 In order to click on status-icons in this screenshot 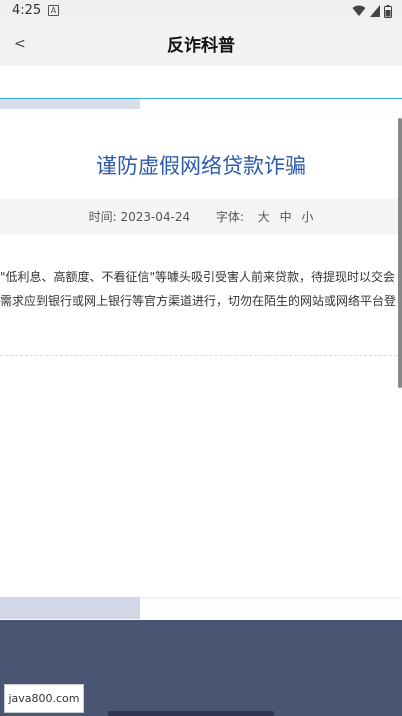, I will do `click(372, 11)`.